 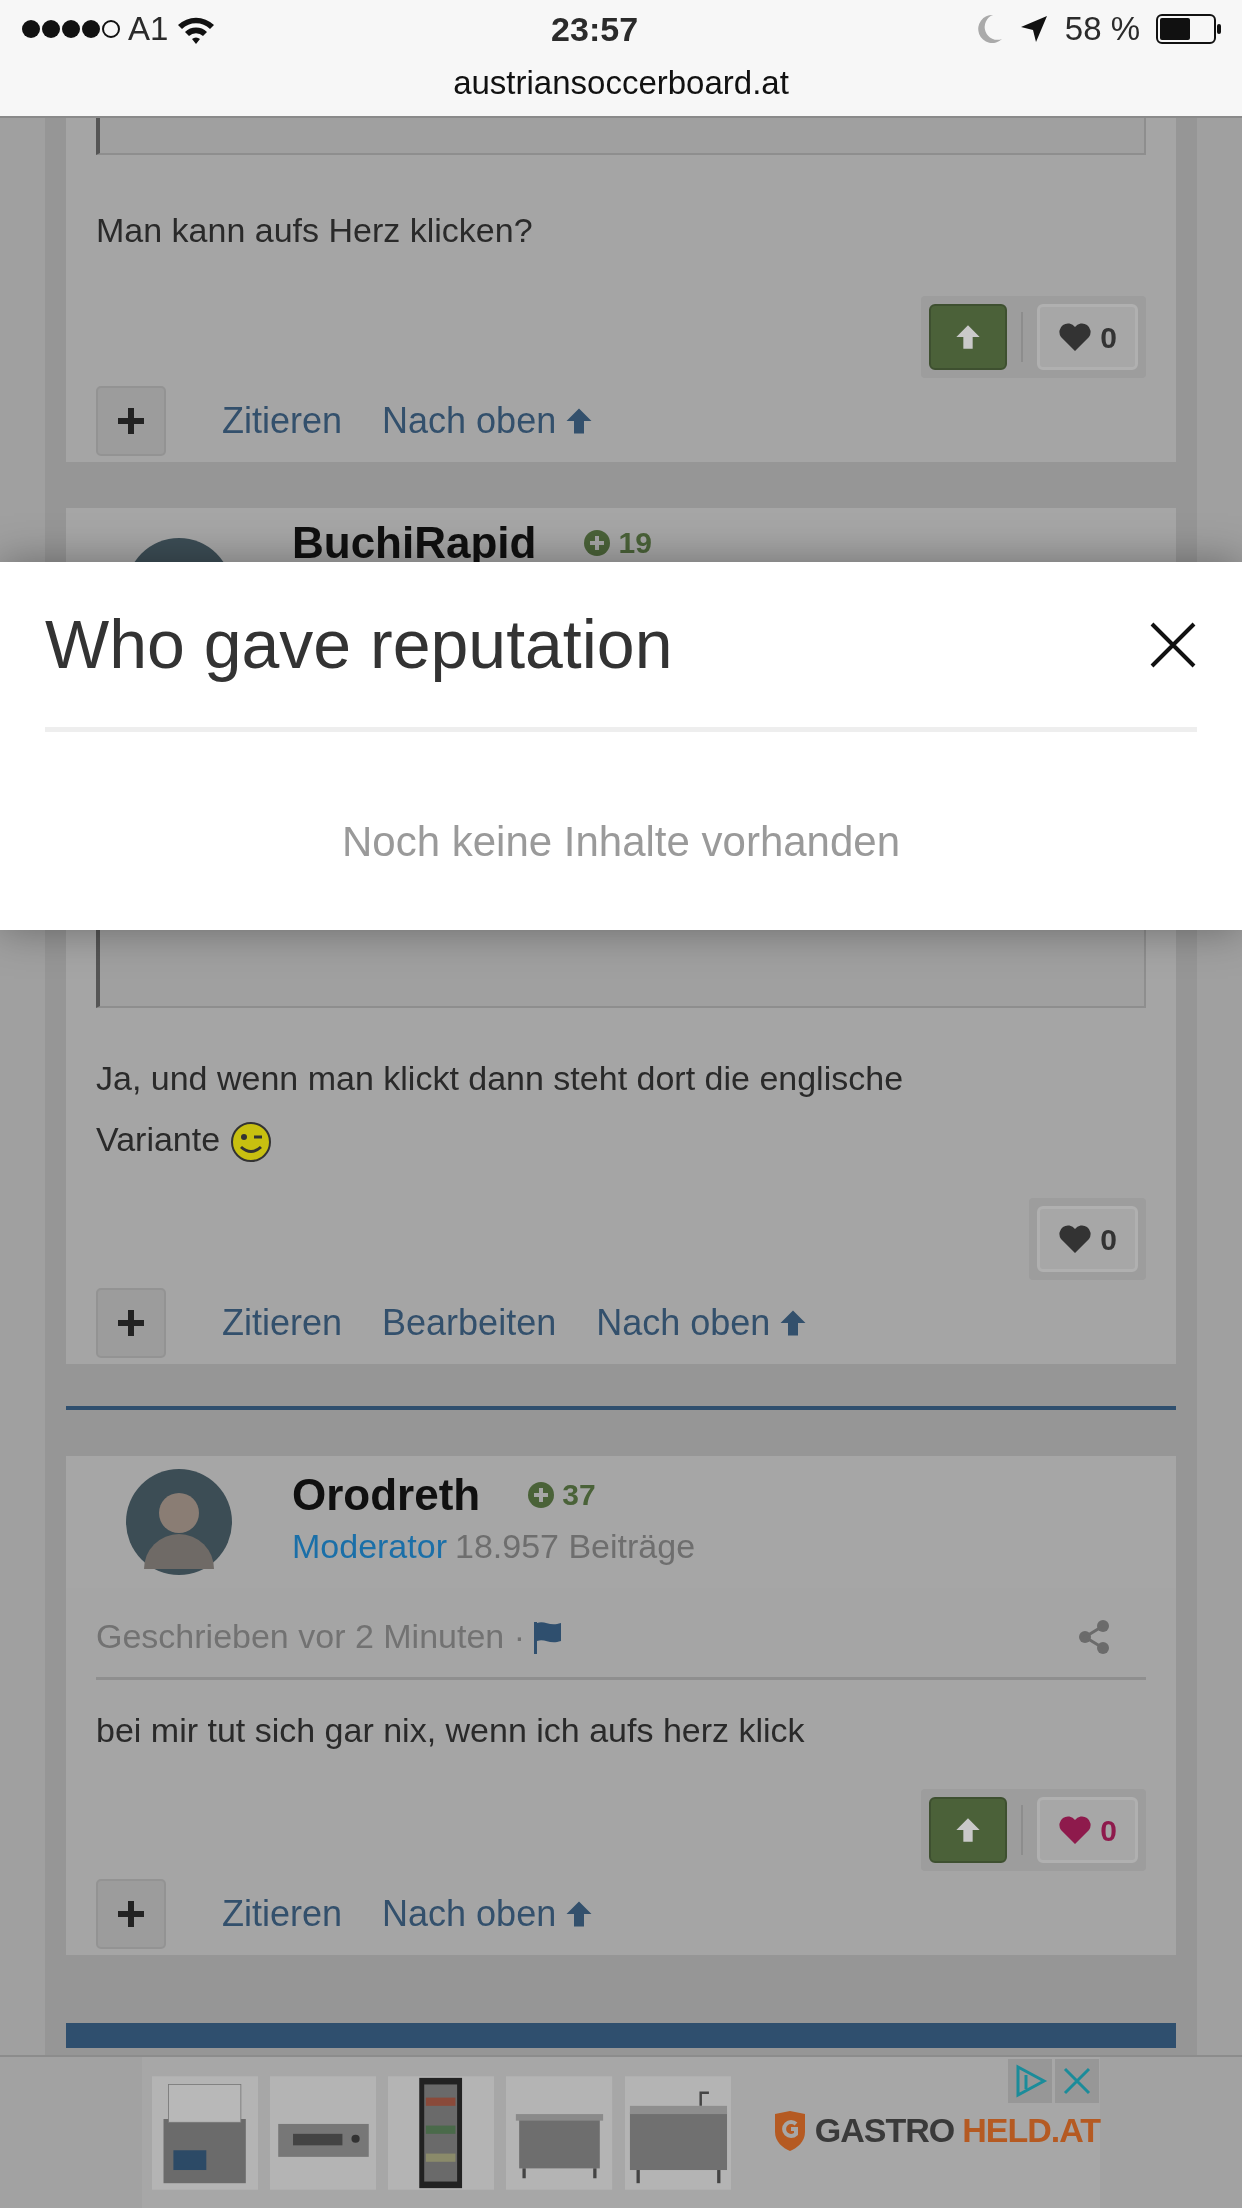 What do you see at coordinates (618, 542) in the screenshot?
I see `reputation-count: 19` at bounding box center [618, 542].